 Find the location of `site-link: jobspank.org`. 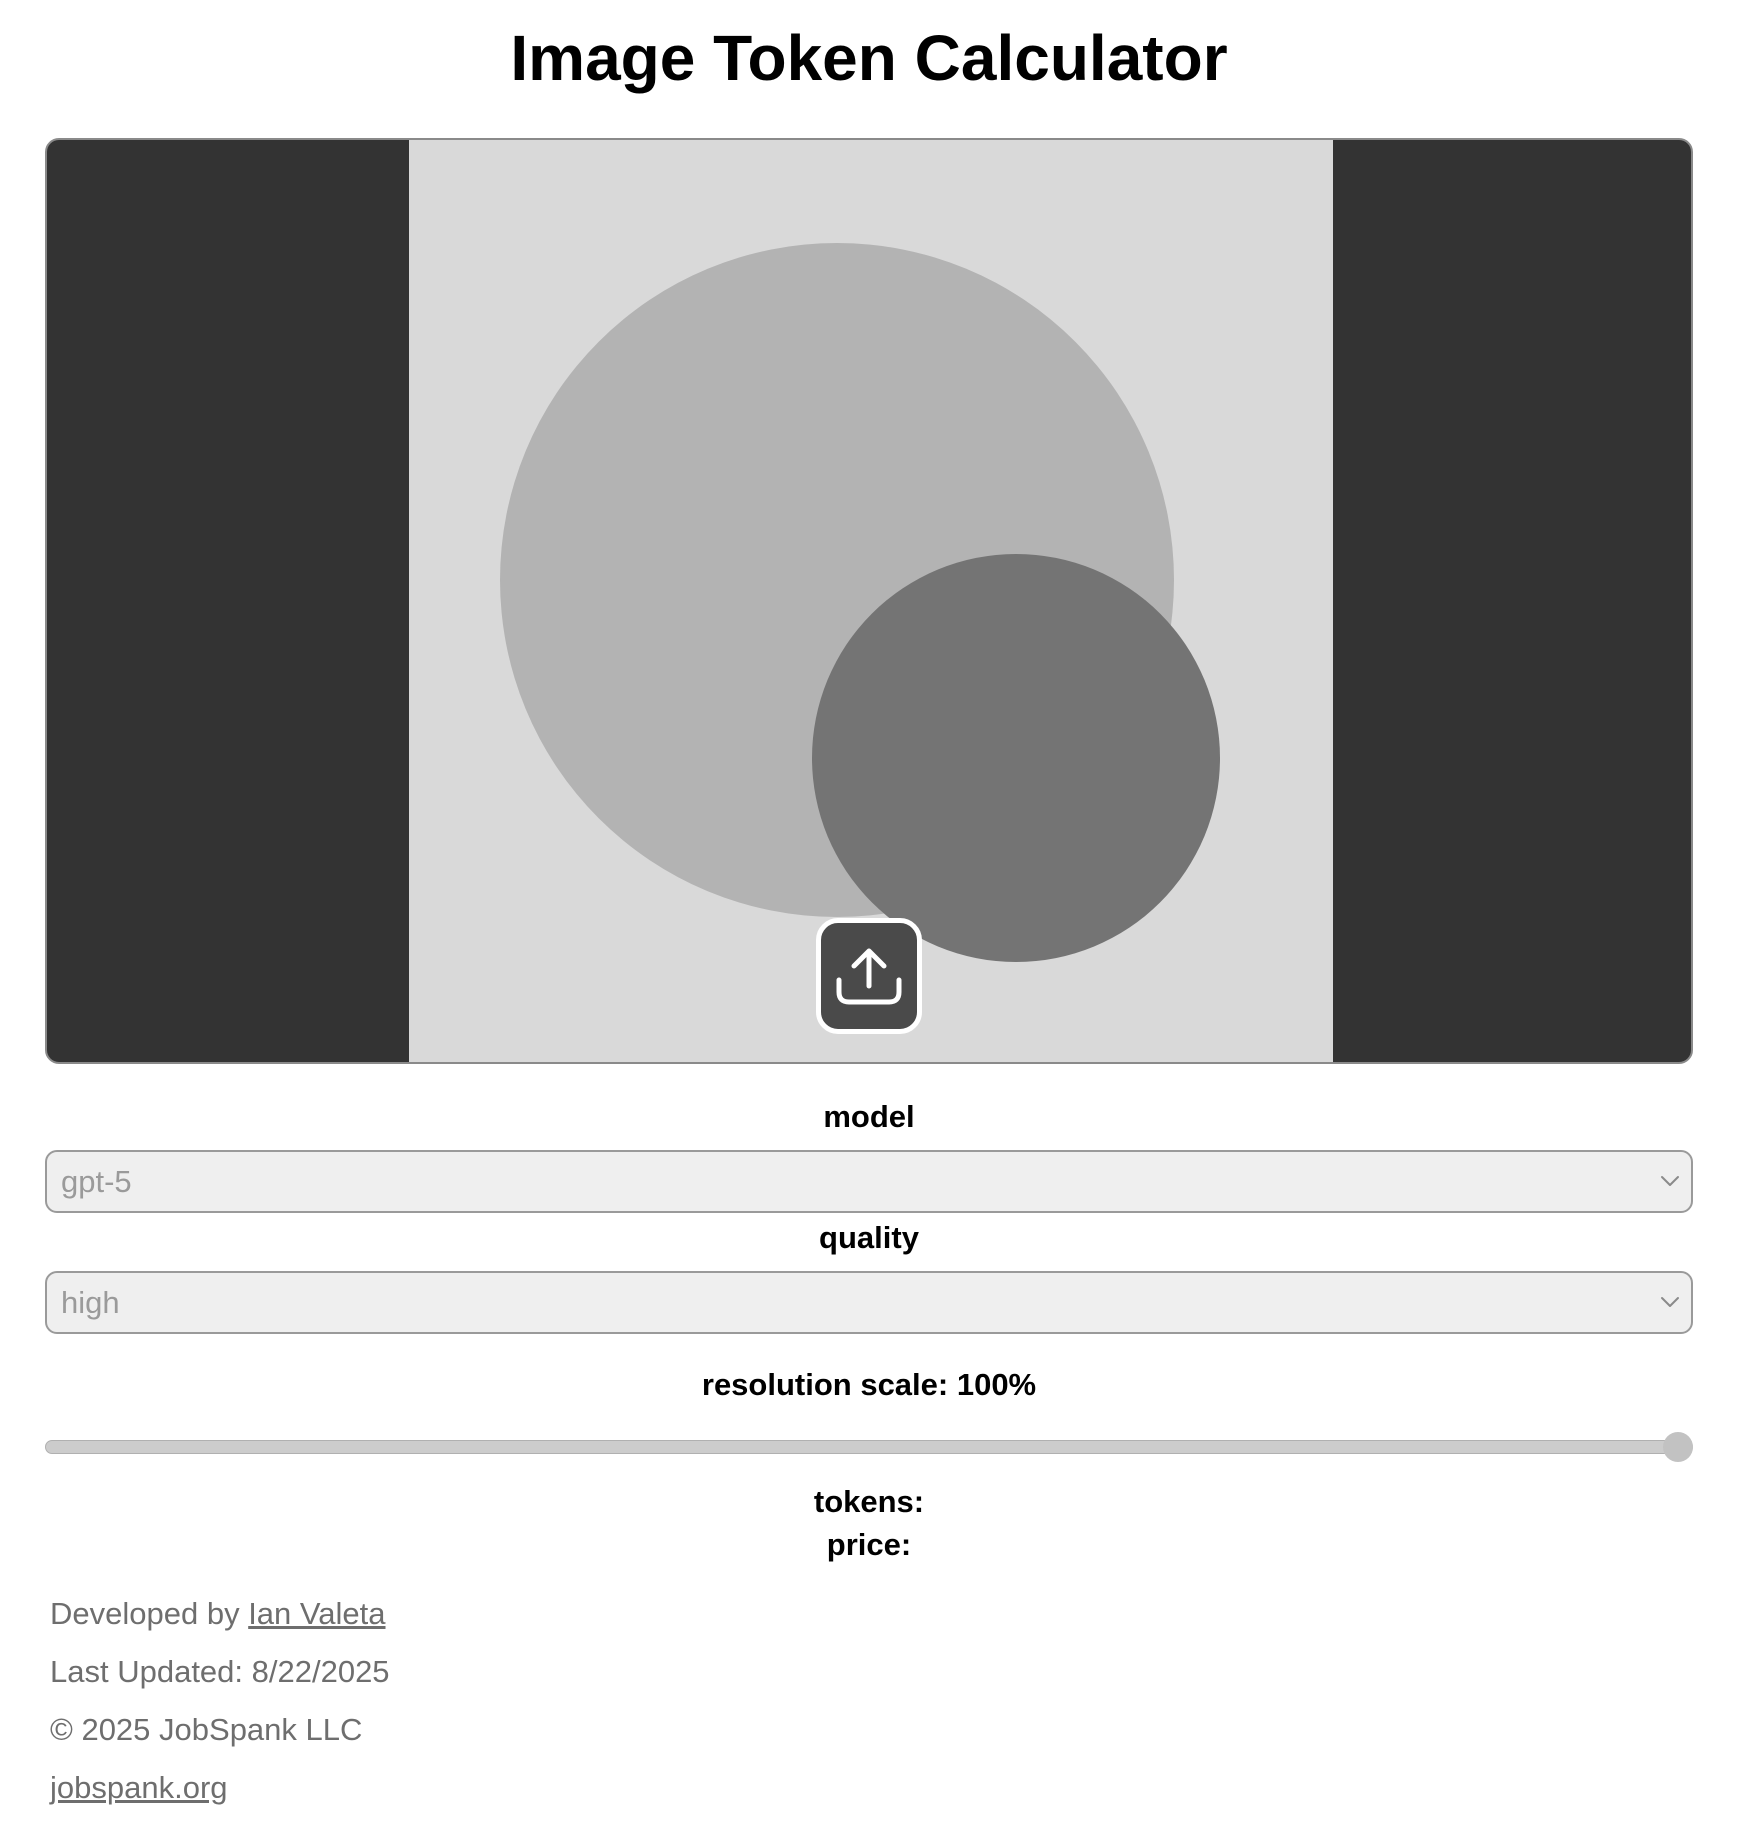

site-link: jobspank.org is located at coordinates (139, 1787).